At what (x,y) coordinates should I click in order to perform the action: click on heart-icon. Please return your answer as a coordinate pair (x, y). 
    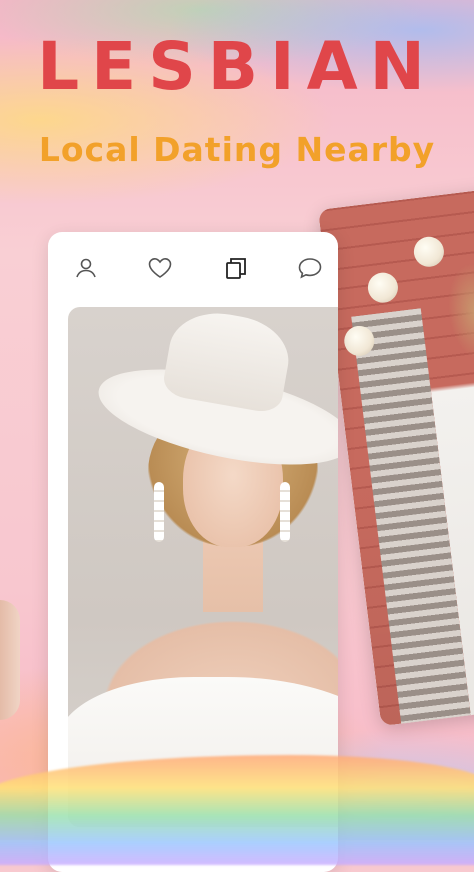
    Looking at the image, I should click on (160, 267).